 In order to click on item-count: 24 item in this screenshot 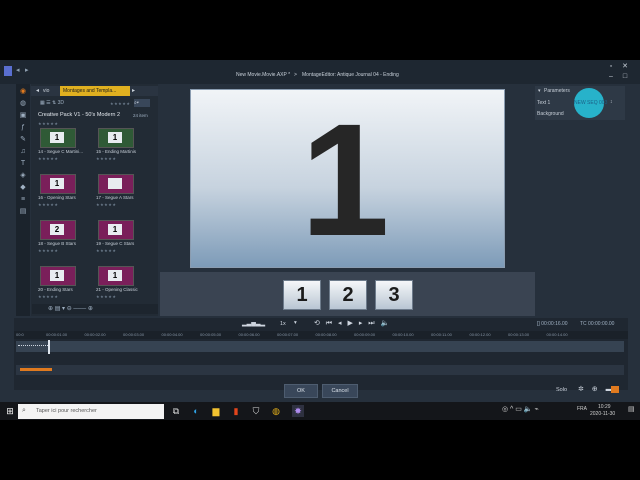, I will do `click(140, 115)`.